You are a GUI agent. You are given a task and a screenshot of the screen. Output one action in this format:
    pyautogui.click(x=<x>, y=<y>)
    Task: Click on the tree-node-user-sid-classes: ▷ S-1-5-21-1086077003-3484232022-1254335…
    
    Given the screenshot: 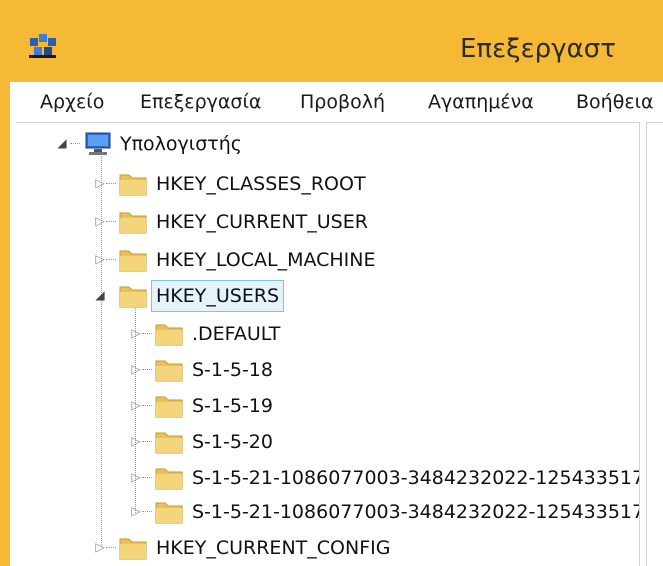 What is the action you would take?
    pyautogui.click(x=327, y=512)
    